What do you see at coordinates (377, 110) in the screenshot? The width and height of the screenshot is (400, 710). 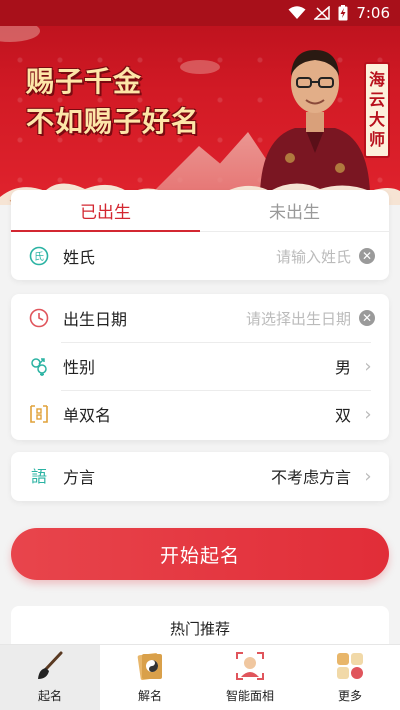 I see `master-name-seal: 海云大师` at bounding box center [377, 110].